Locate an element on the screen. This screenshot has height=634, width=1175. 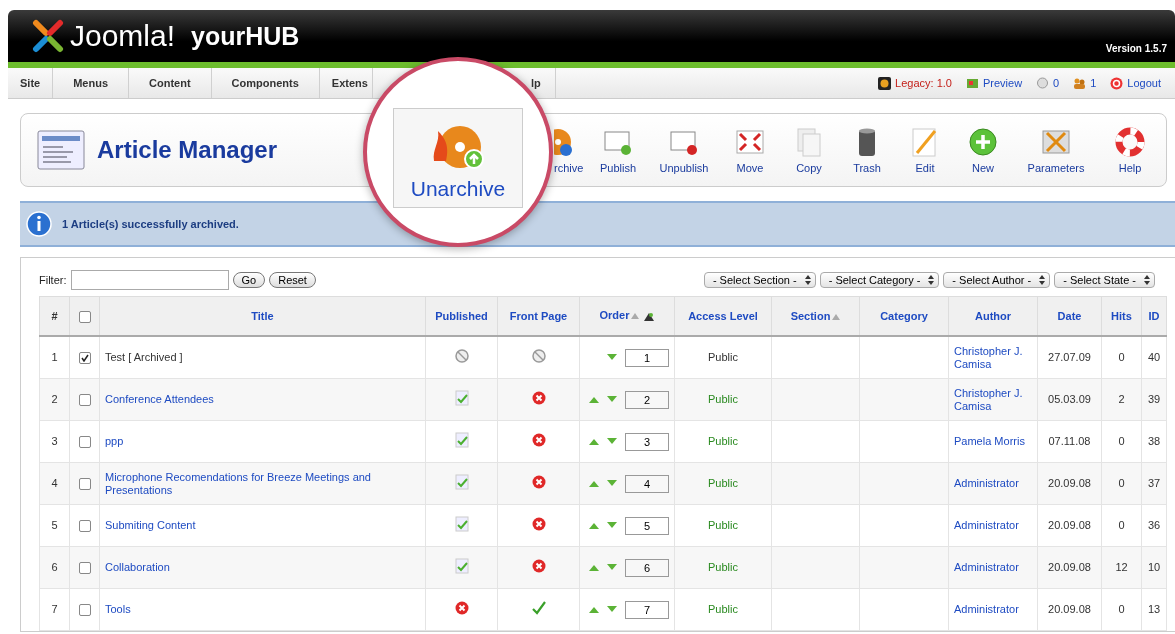
order-field: 6 is located at coordinates (647, 567).